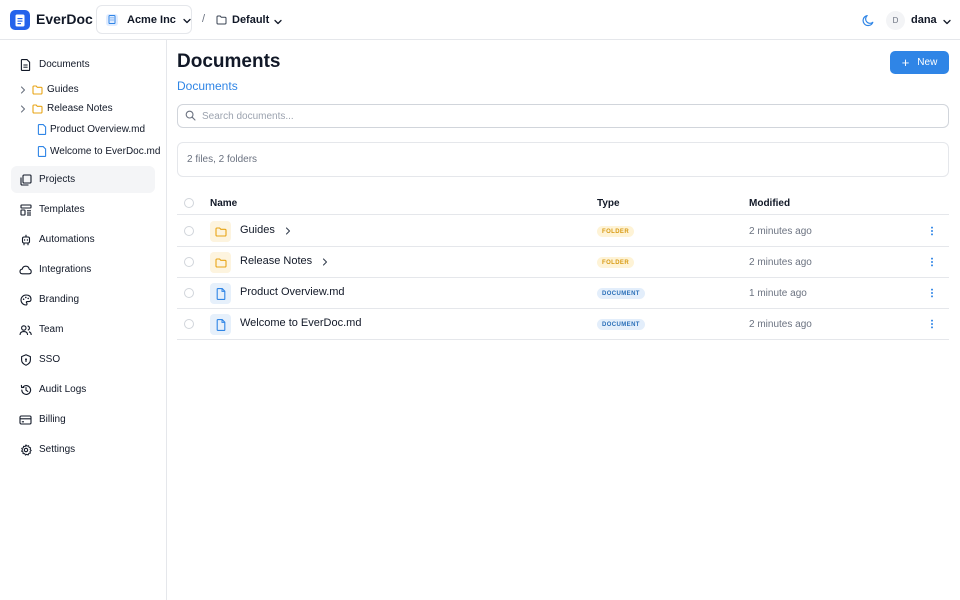 The height and width of the screenshot is (600, 960). I want to click on sidebar-item-label: Documents, so click(64, 64).